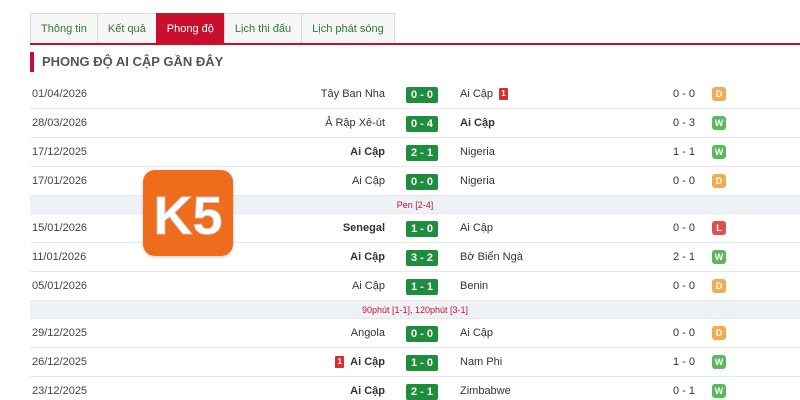 This screenshot has height=400, width=800. Describe the element at coordinates (422, 258) in the screenshot. I see `match-score: 3 - 2` at that location.